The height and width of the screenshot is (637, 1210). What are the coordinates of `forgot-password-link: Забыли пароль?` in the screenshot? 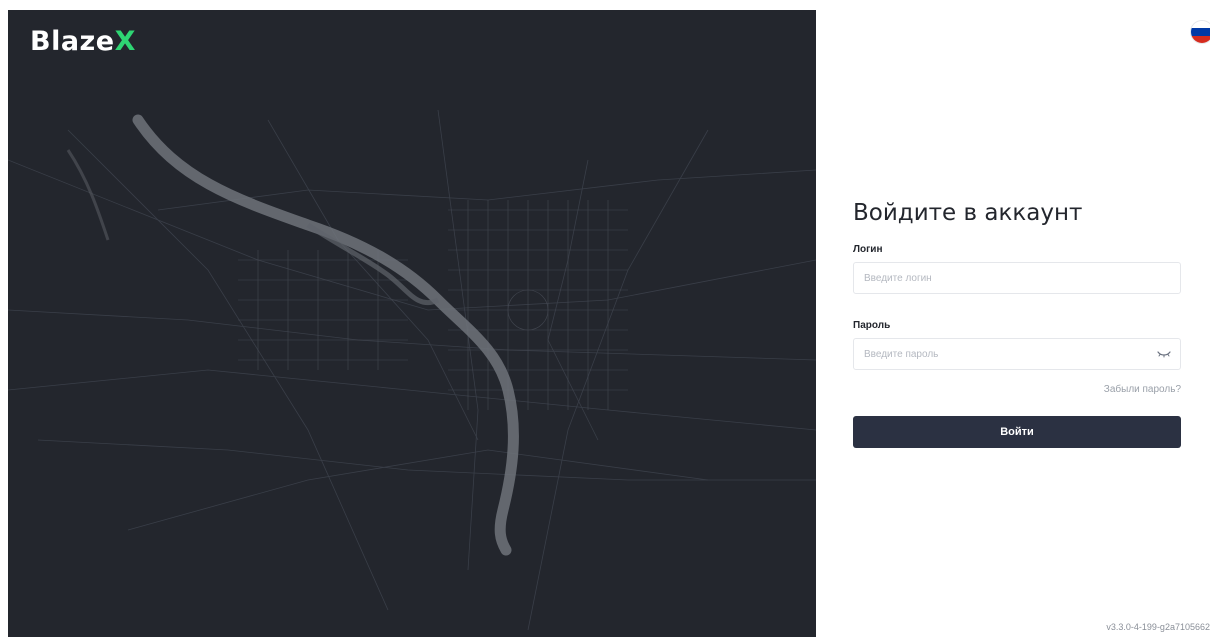 It's located at (1017, 390).